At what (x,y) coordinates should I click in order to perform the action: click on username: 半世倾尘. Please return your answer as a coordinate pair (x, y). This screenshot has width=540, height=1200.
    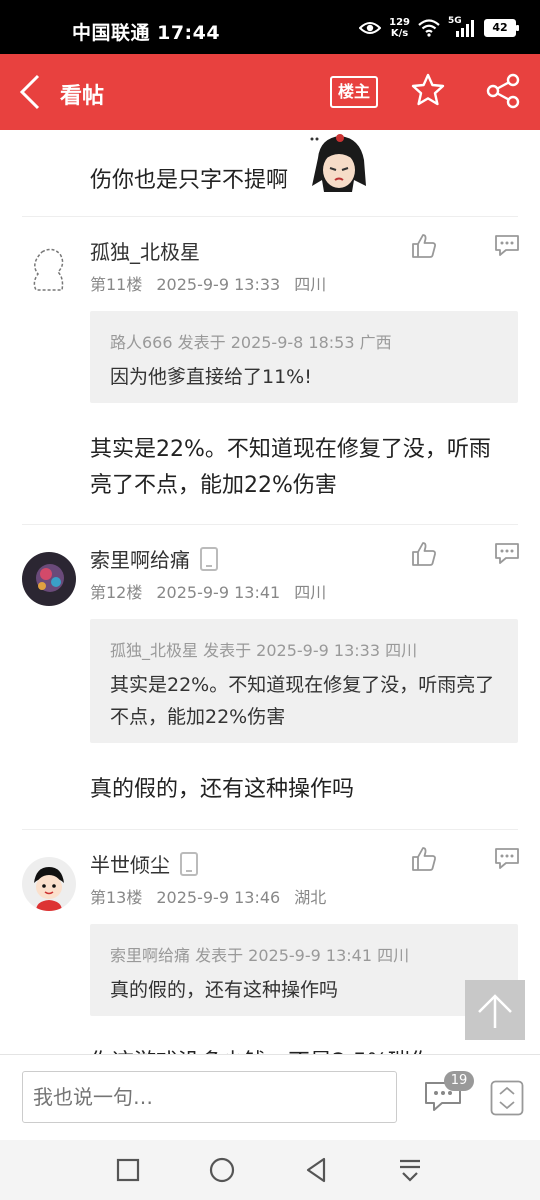
    Looking at the image, I should click on (144, 863).